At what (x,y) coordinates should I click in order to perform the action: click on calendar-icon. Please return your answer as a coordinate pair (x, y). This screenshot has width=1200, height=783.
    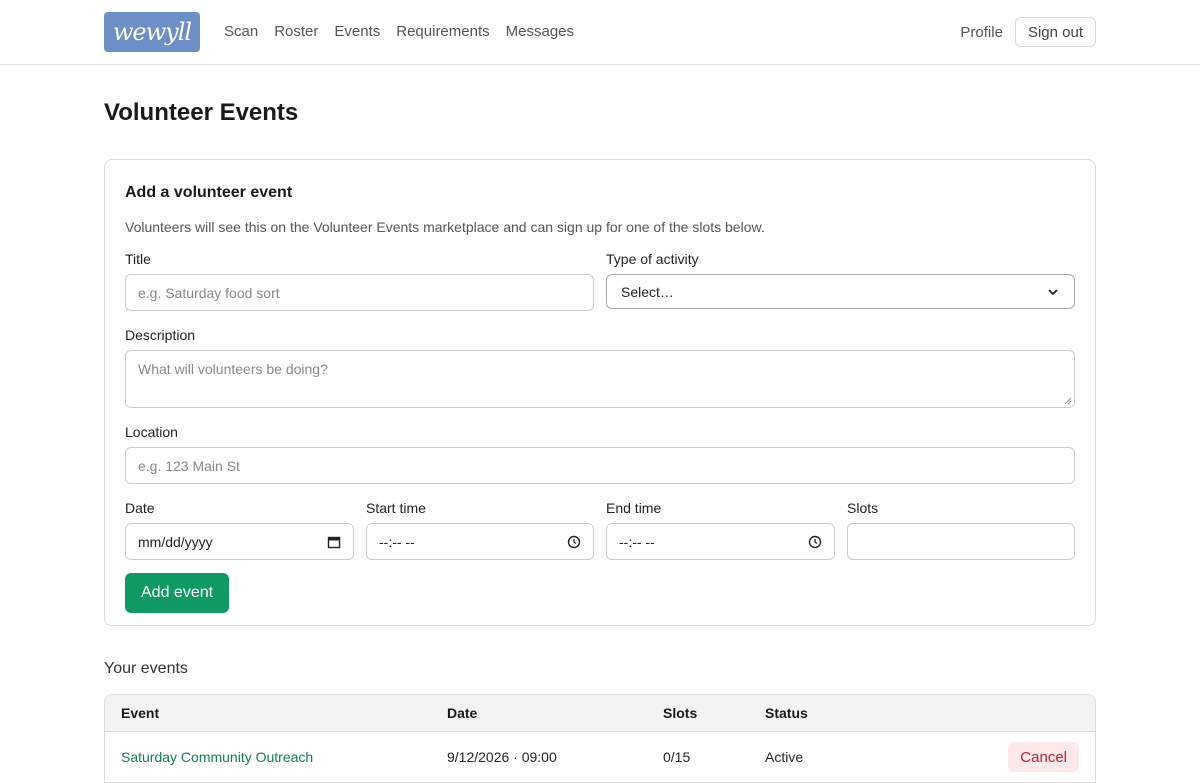
    Looking at the image, I should click on (334, 542).